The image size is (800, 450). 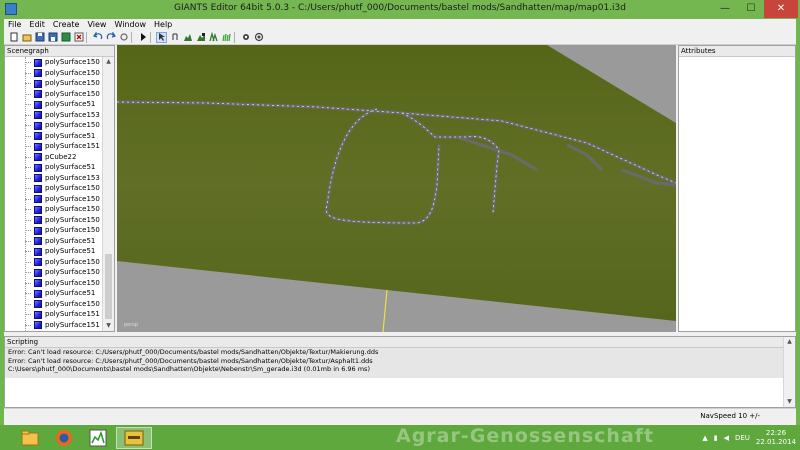 What do you see at coordinates (187, 37) in the screenshot?
I see `terrain-sculpt-icon` at bounding box center [187, 37].